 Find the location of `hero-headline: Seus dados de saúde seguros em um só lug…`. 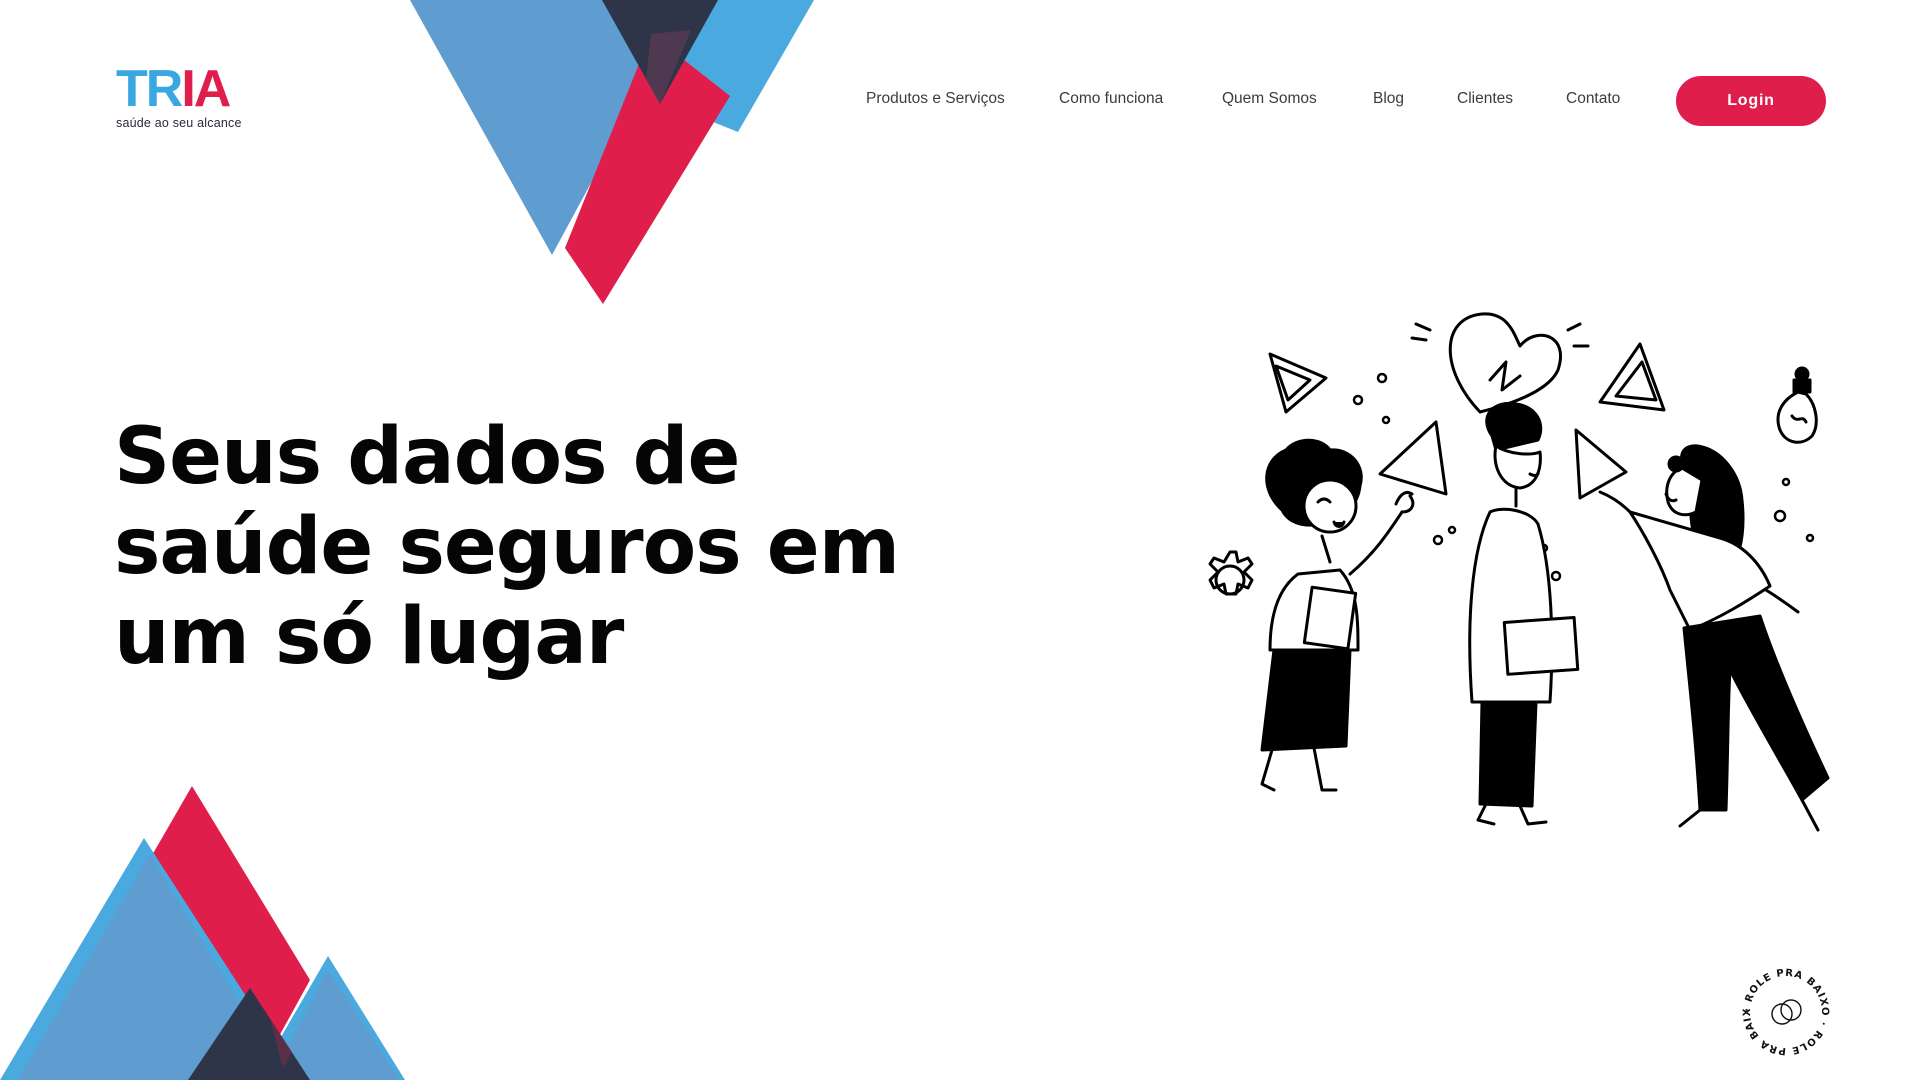

hero-headline: Seus dados de saúde seguros em um só lug… is located at coordinates (544, 547).